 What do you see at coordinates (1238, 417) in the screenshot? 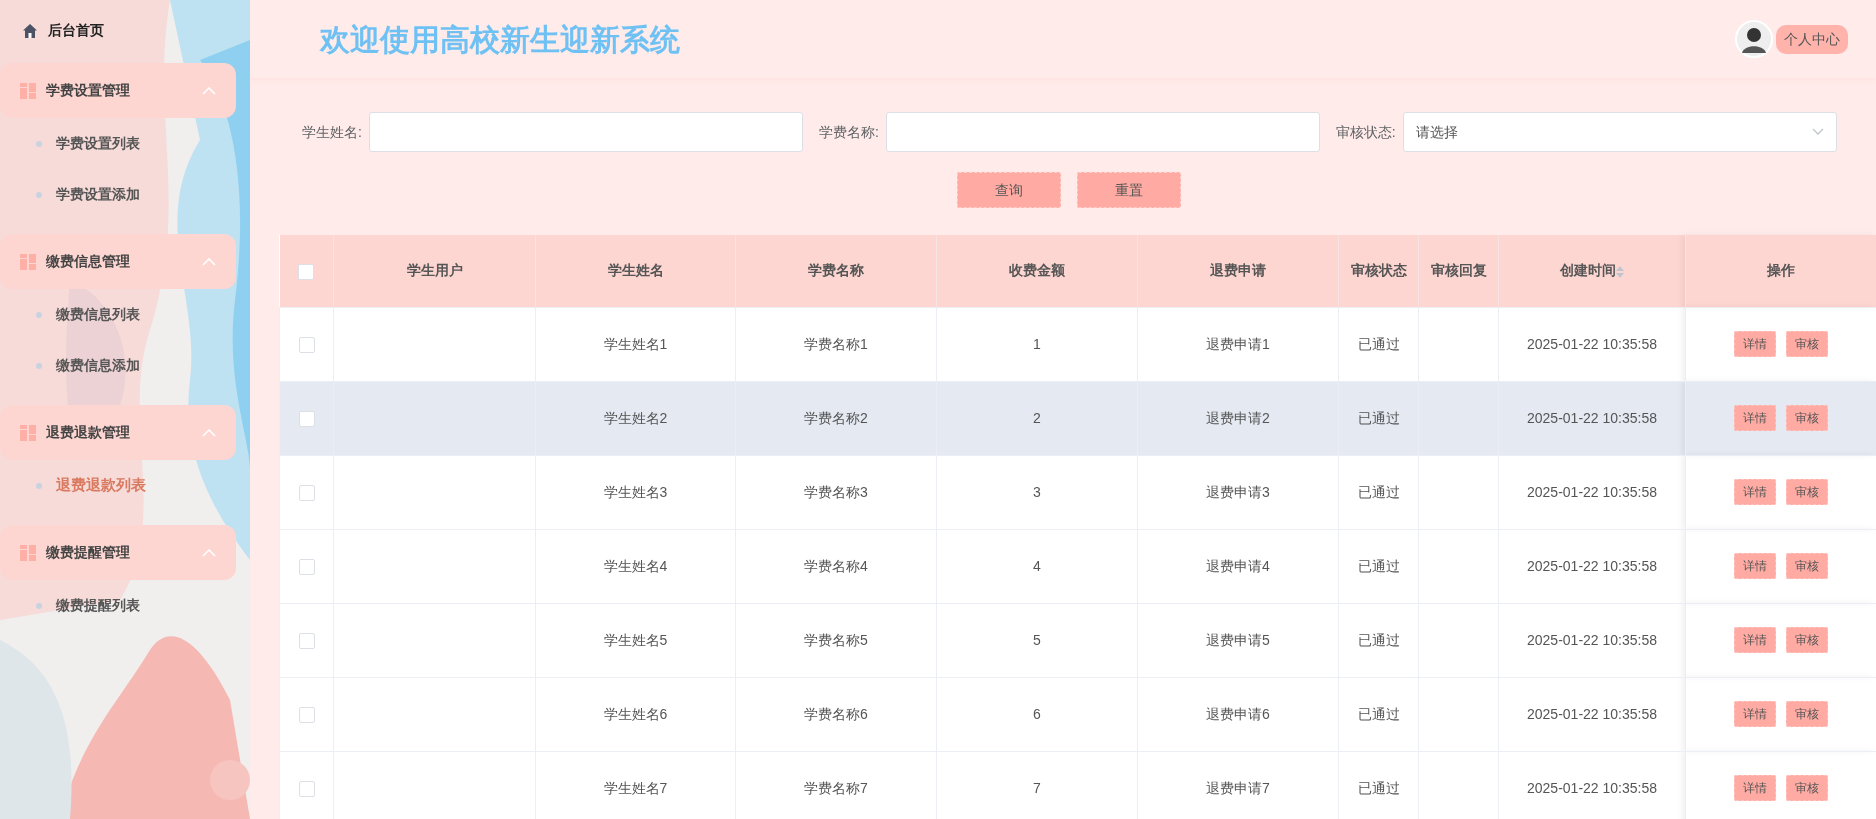
I see `table-cell: 退费申请2` at bounding box center [1238, 417].